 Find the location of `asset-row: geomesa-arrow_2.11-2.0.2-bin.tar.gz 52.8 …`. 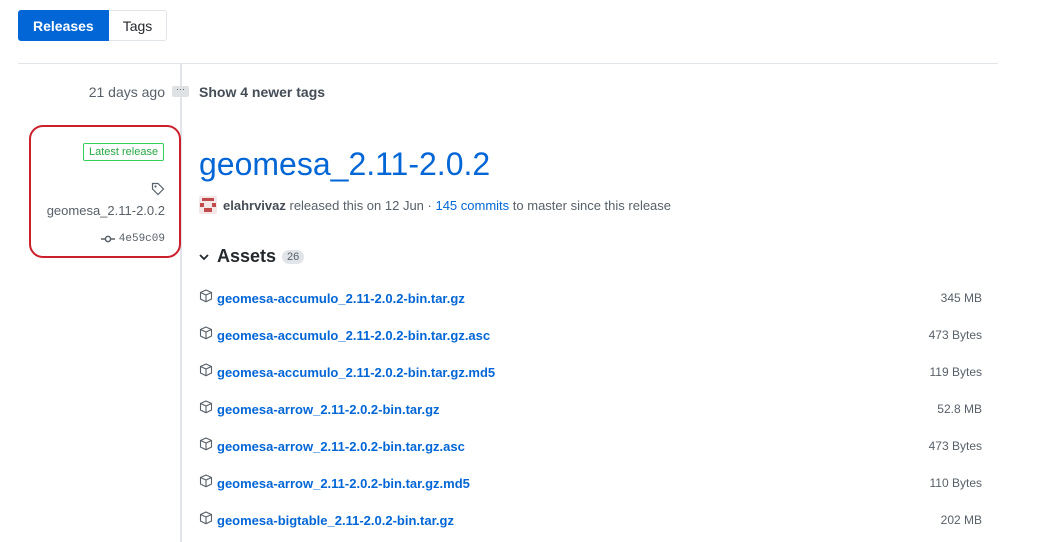

asset-row: geomesa-arrow_2.11-2.0.2-bin.tar.gz 52.8 … is located at coordinates (590, 409).